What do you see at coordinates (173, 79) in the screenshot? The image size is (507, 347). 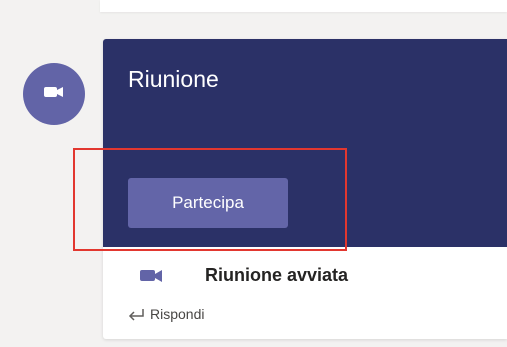 I see `meeting-title: Riunione` at bounding box center [173, 79].